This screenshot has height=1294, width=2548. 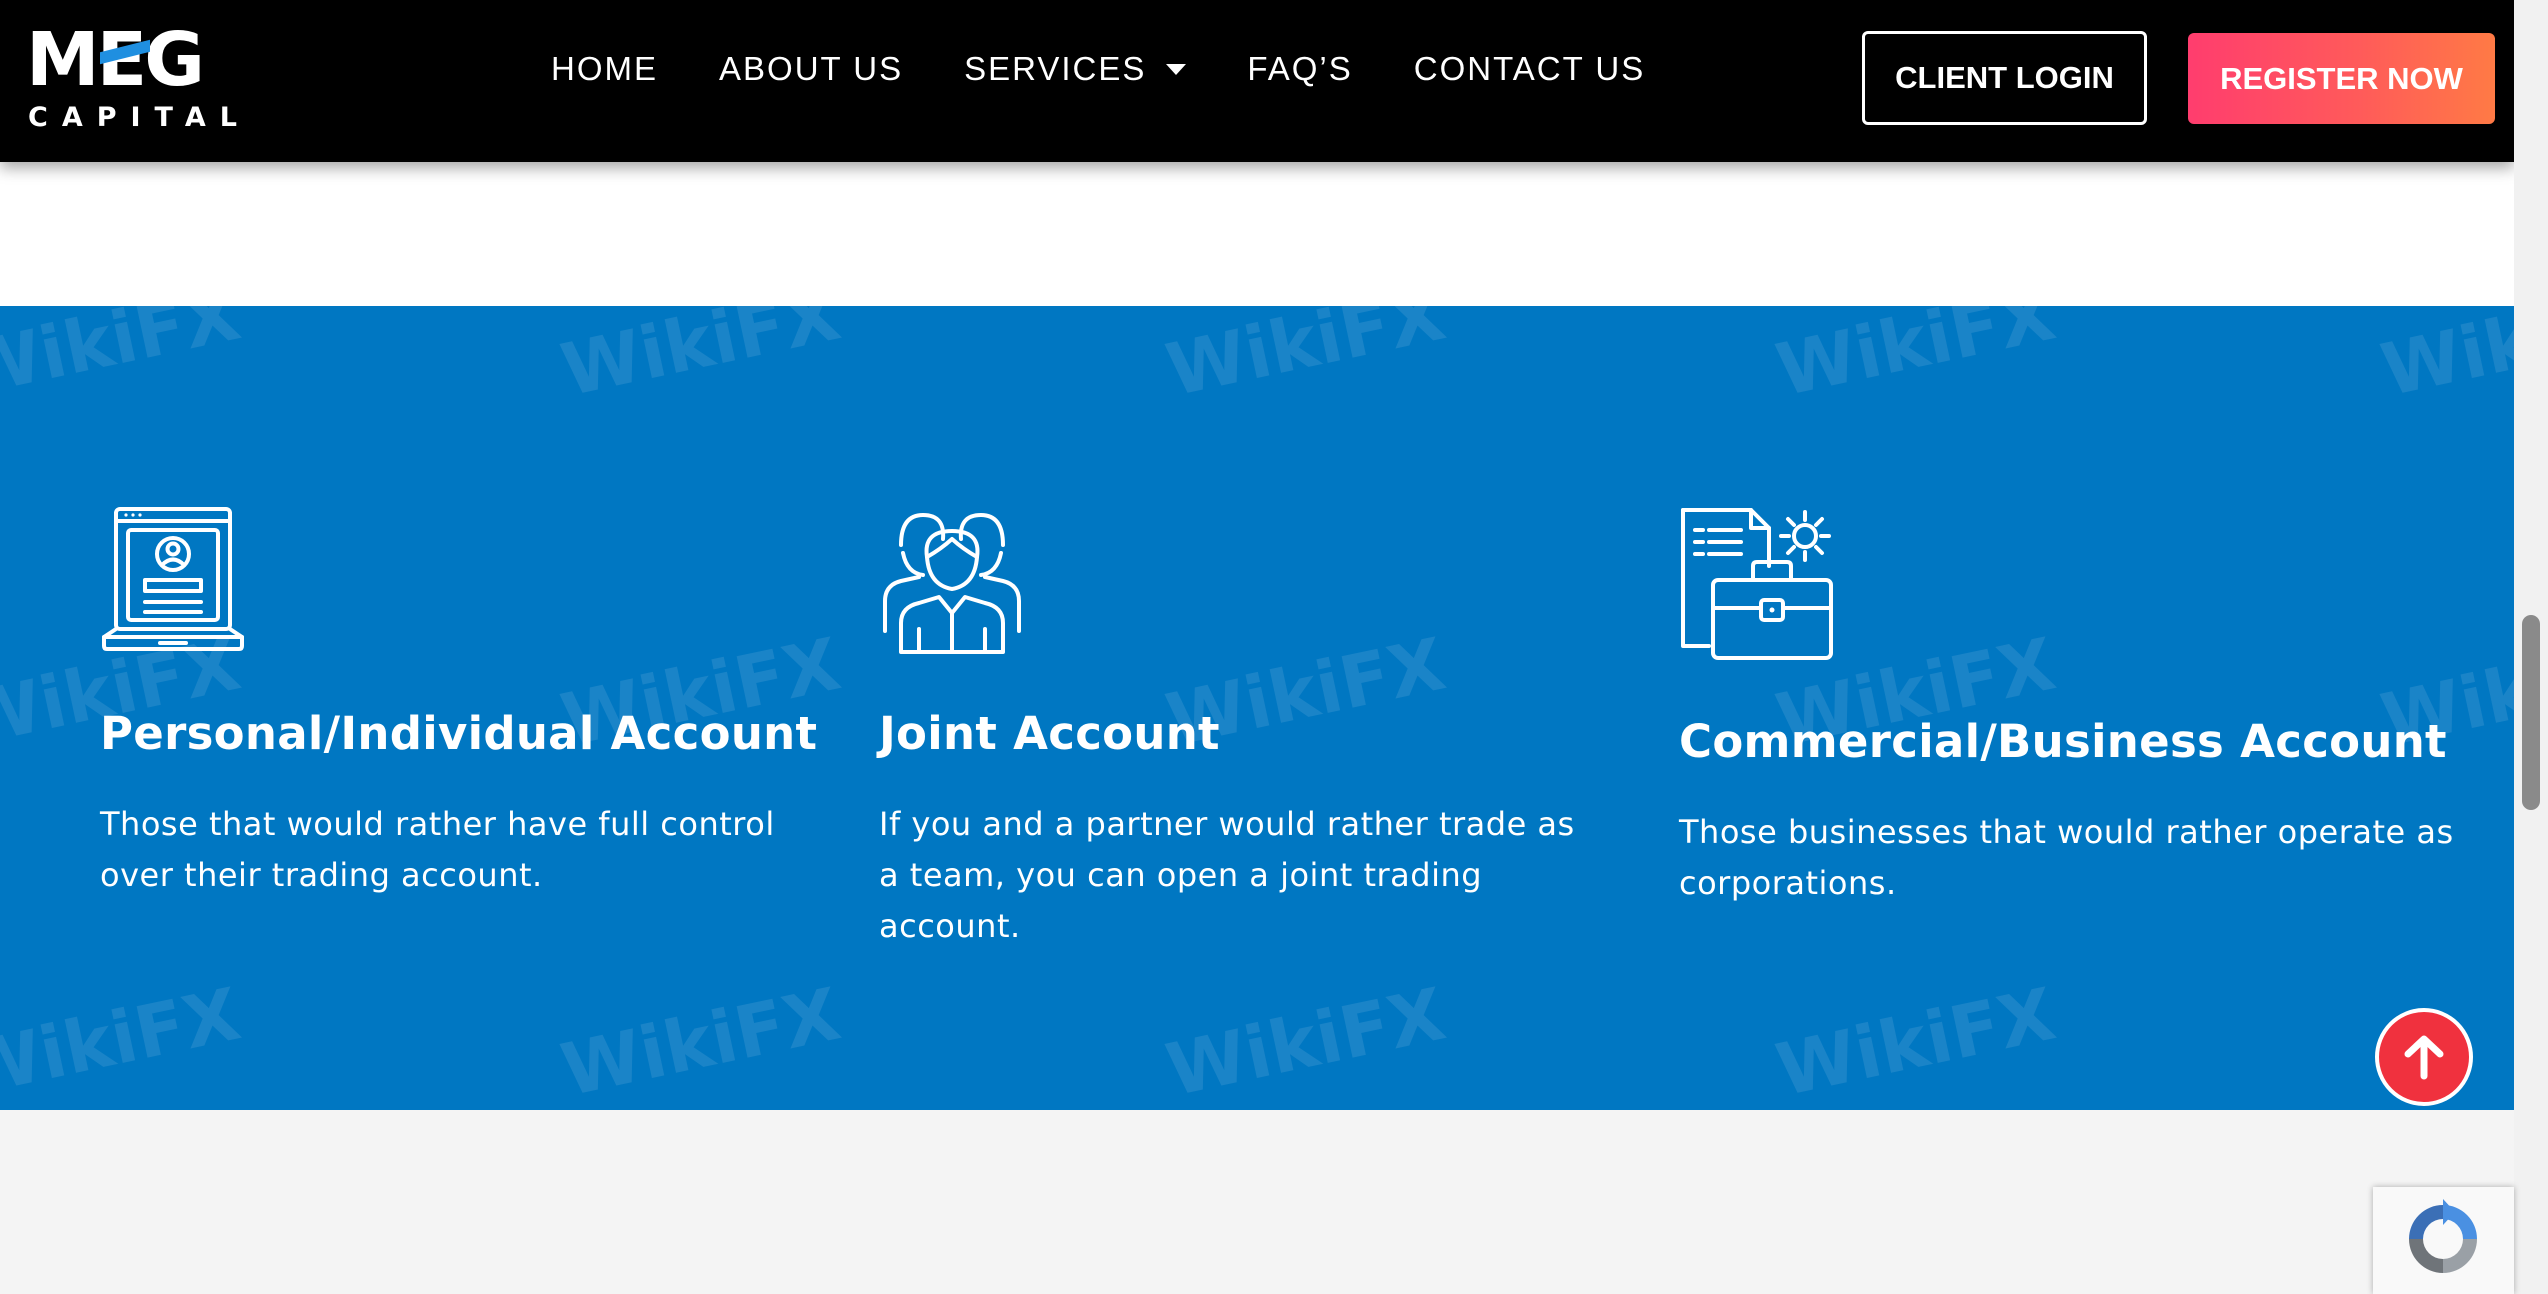 What do you see at coordinates (2443, 1236) in the screenshot?
I see `recaptcha-icon` at bounding box center [2443, 1236].